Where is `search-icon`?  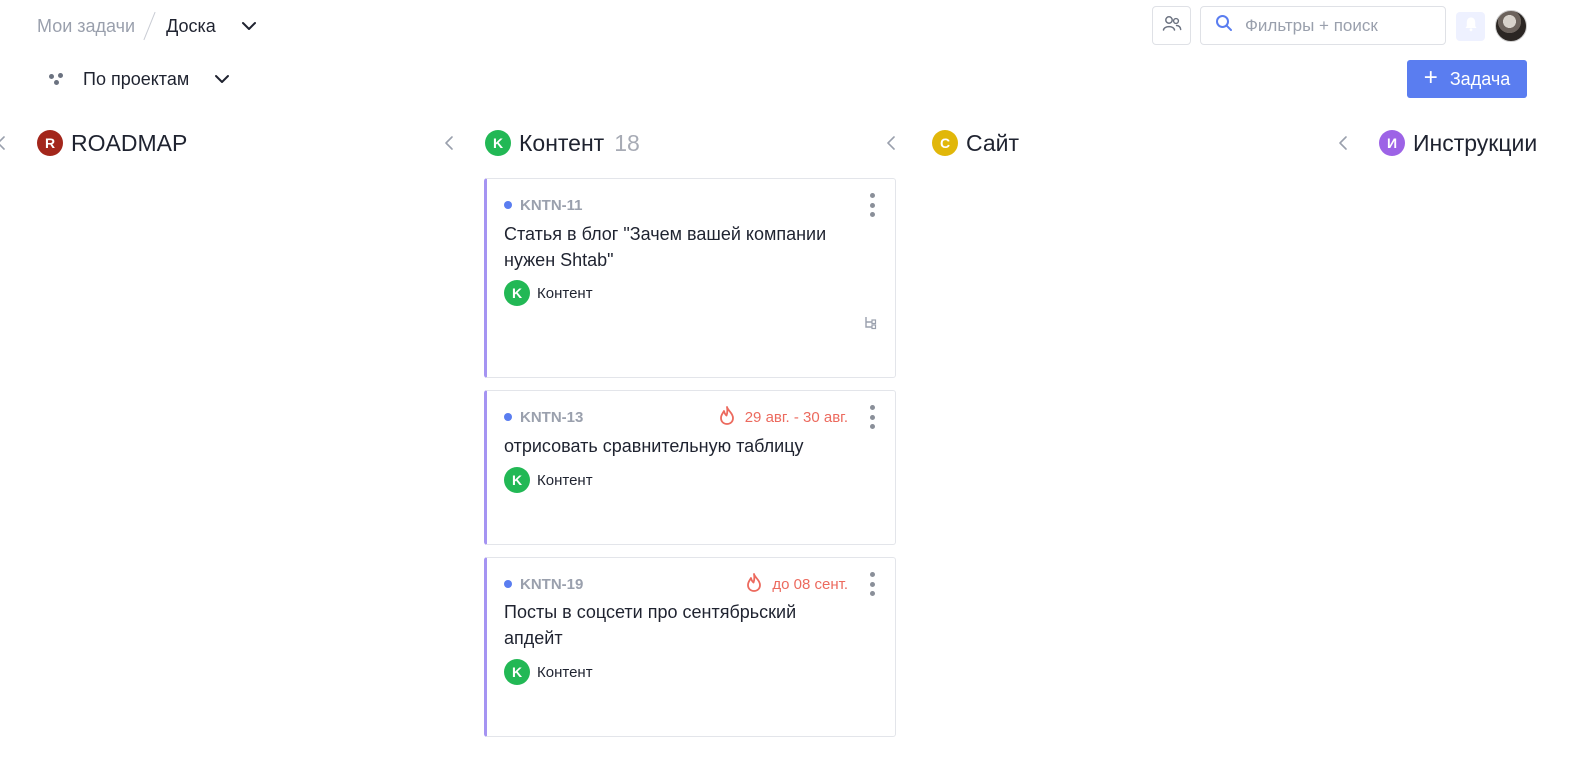
search-icon is located at coordinates (1224, 25).